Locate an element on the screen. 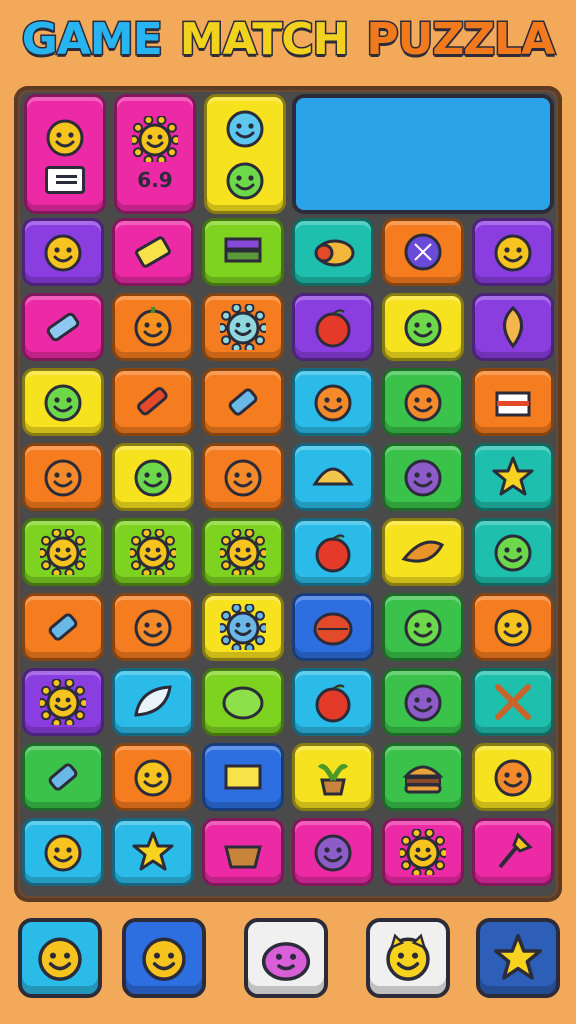 This screenshot has height=1024, width=576. game-title: GAME MATCH PUZZLA is located at coordinates (288, 45).